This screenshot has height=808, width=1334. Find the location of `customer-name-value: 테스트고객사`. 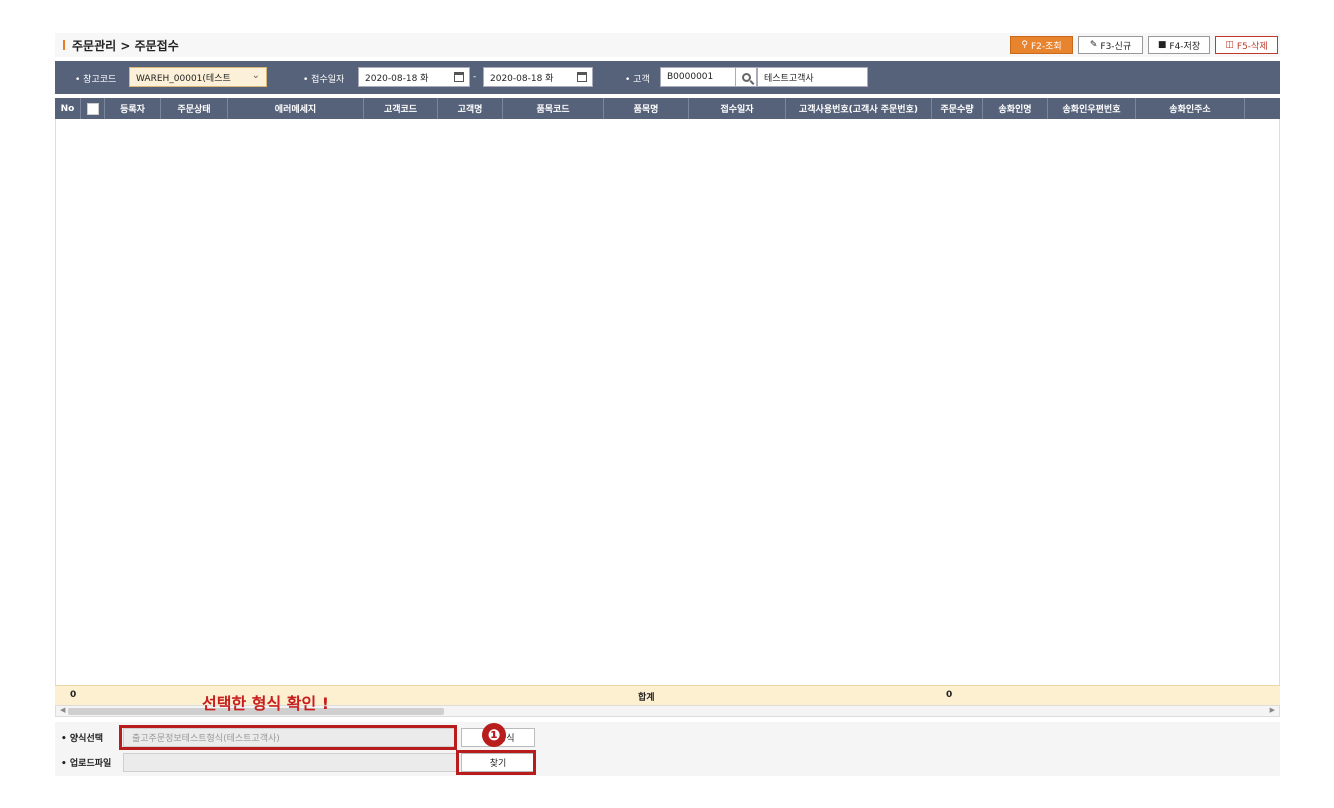

customer-name-value: 테스트고객사 is located at coordinates (789, 78).